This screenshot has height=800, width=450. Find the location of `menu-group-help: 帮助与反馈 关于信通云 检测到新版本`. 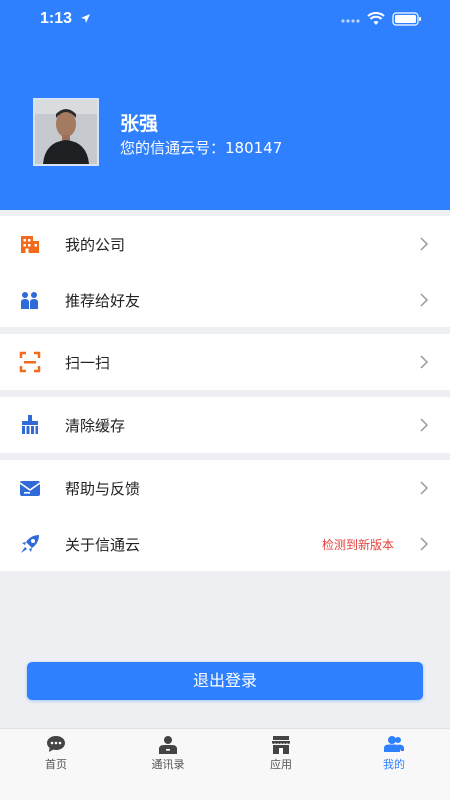

menu-group-help: 帮助与反馈 关于信通云 检测到新版本 is located at coordinates (225, 515).